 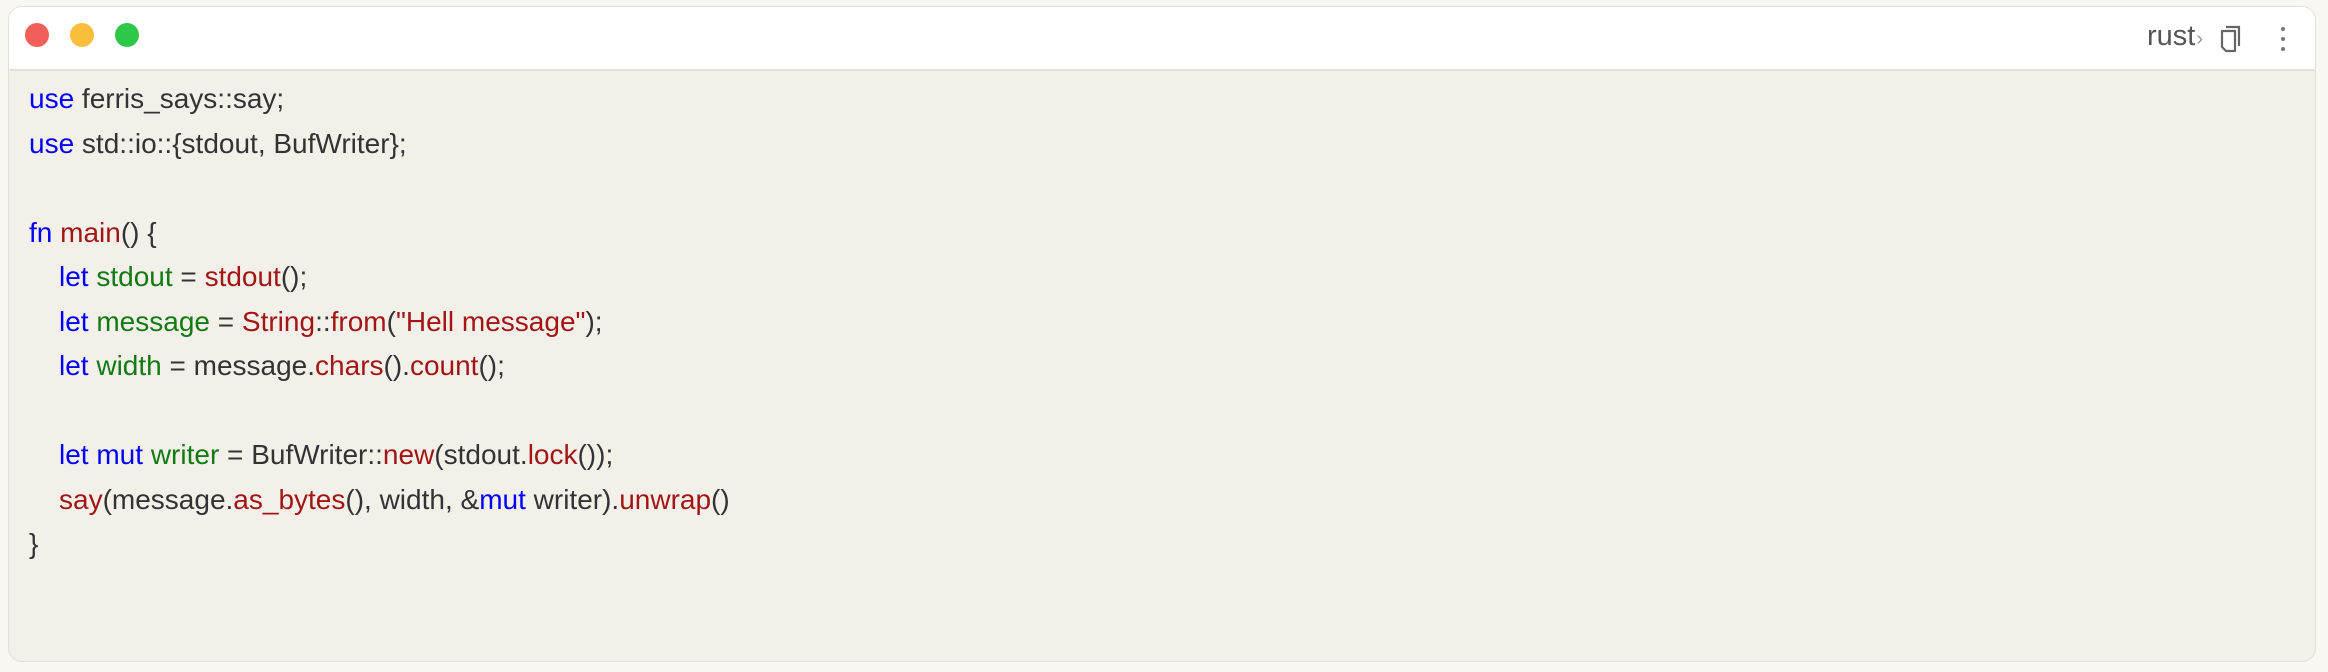 I want to click on code-token-plain: = BufWriter::, so click(x=301, y=454).